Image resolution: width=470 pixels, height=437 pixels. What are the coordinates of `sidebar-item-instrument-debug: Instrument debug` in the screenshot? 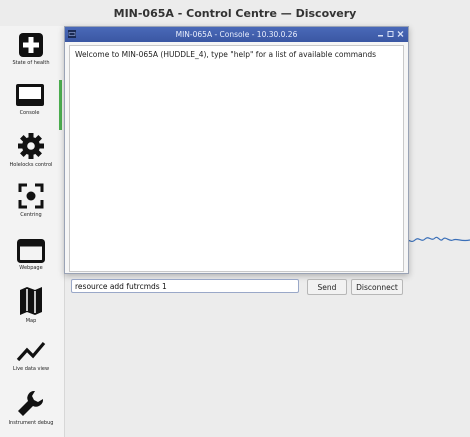 It's located at (31, 411).